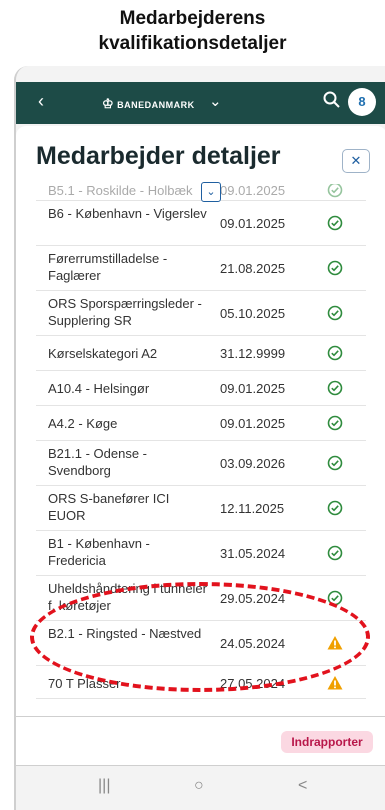 Image resolution: width=385 pixels, height=810 pixels. What do you see at coordinates (99, 552) in the screenshot?
I see `qualification-name: B1 - København - Fredericia` at bounding box center [99, 552].